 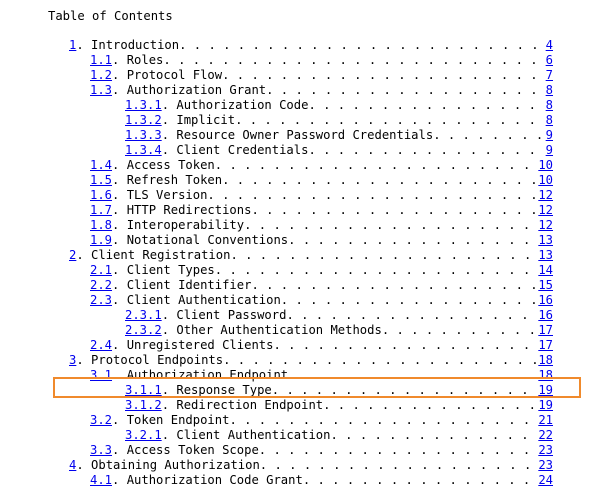 What do you see at coordinates (161, 255) in the screenshot?
I see `toc-entry-title: Client Registration` at bounding box center [161, 255].